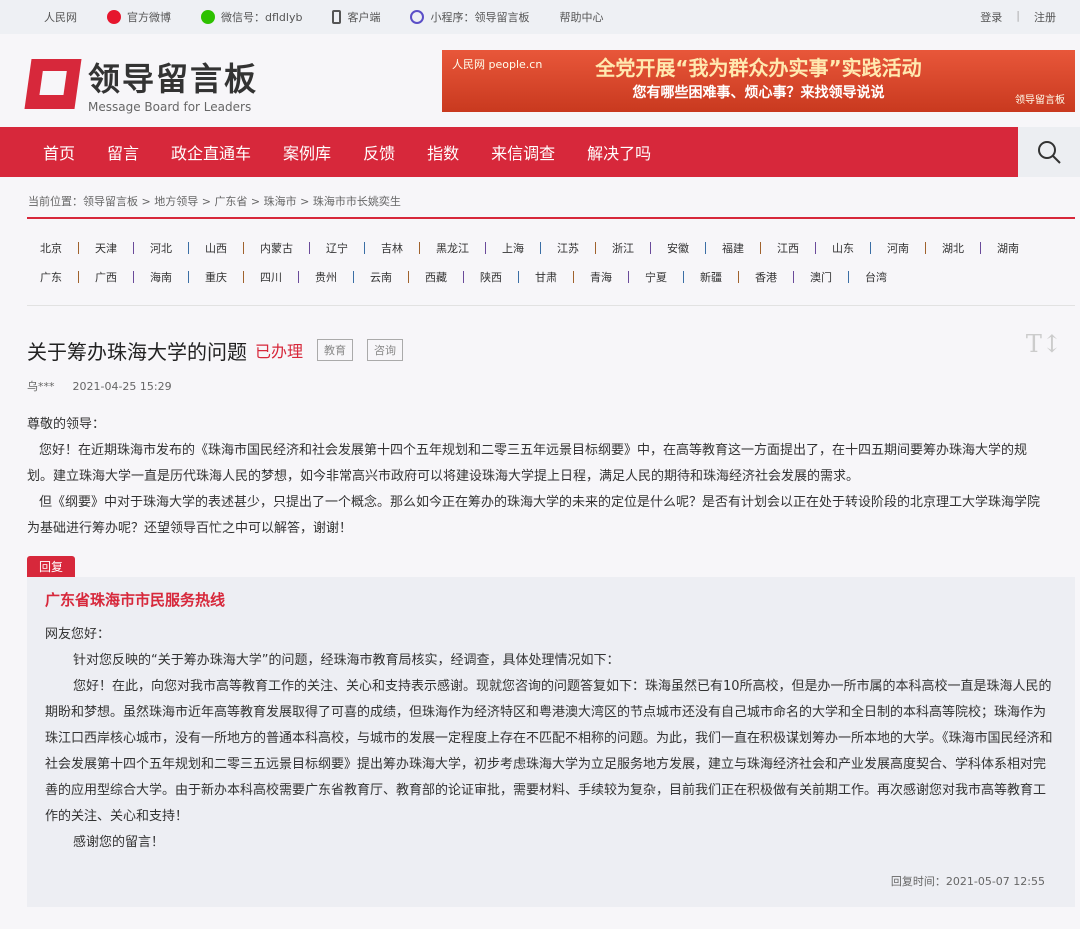  What do you see at coordinates (766, 277) in the screenshot?
I see `region-link: 香港` at bounding box center [766, 277].